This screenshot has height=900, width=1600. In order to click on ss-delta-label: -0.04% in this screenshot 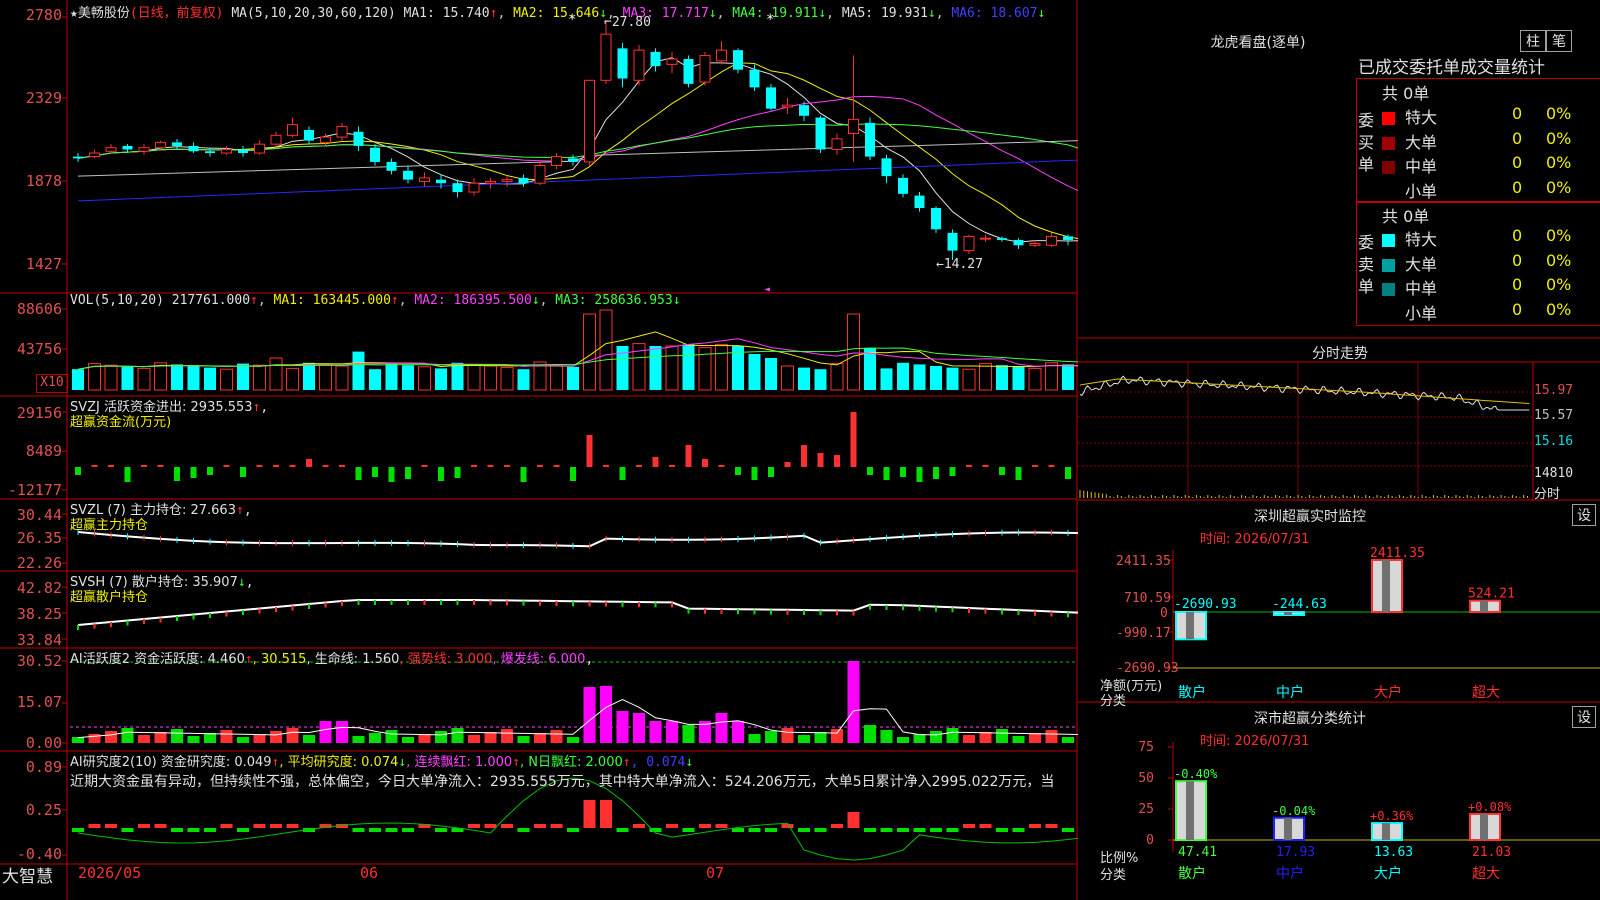, I will do `click(1294, 811)`.